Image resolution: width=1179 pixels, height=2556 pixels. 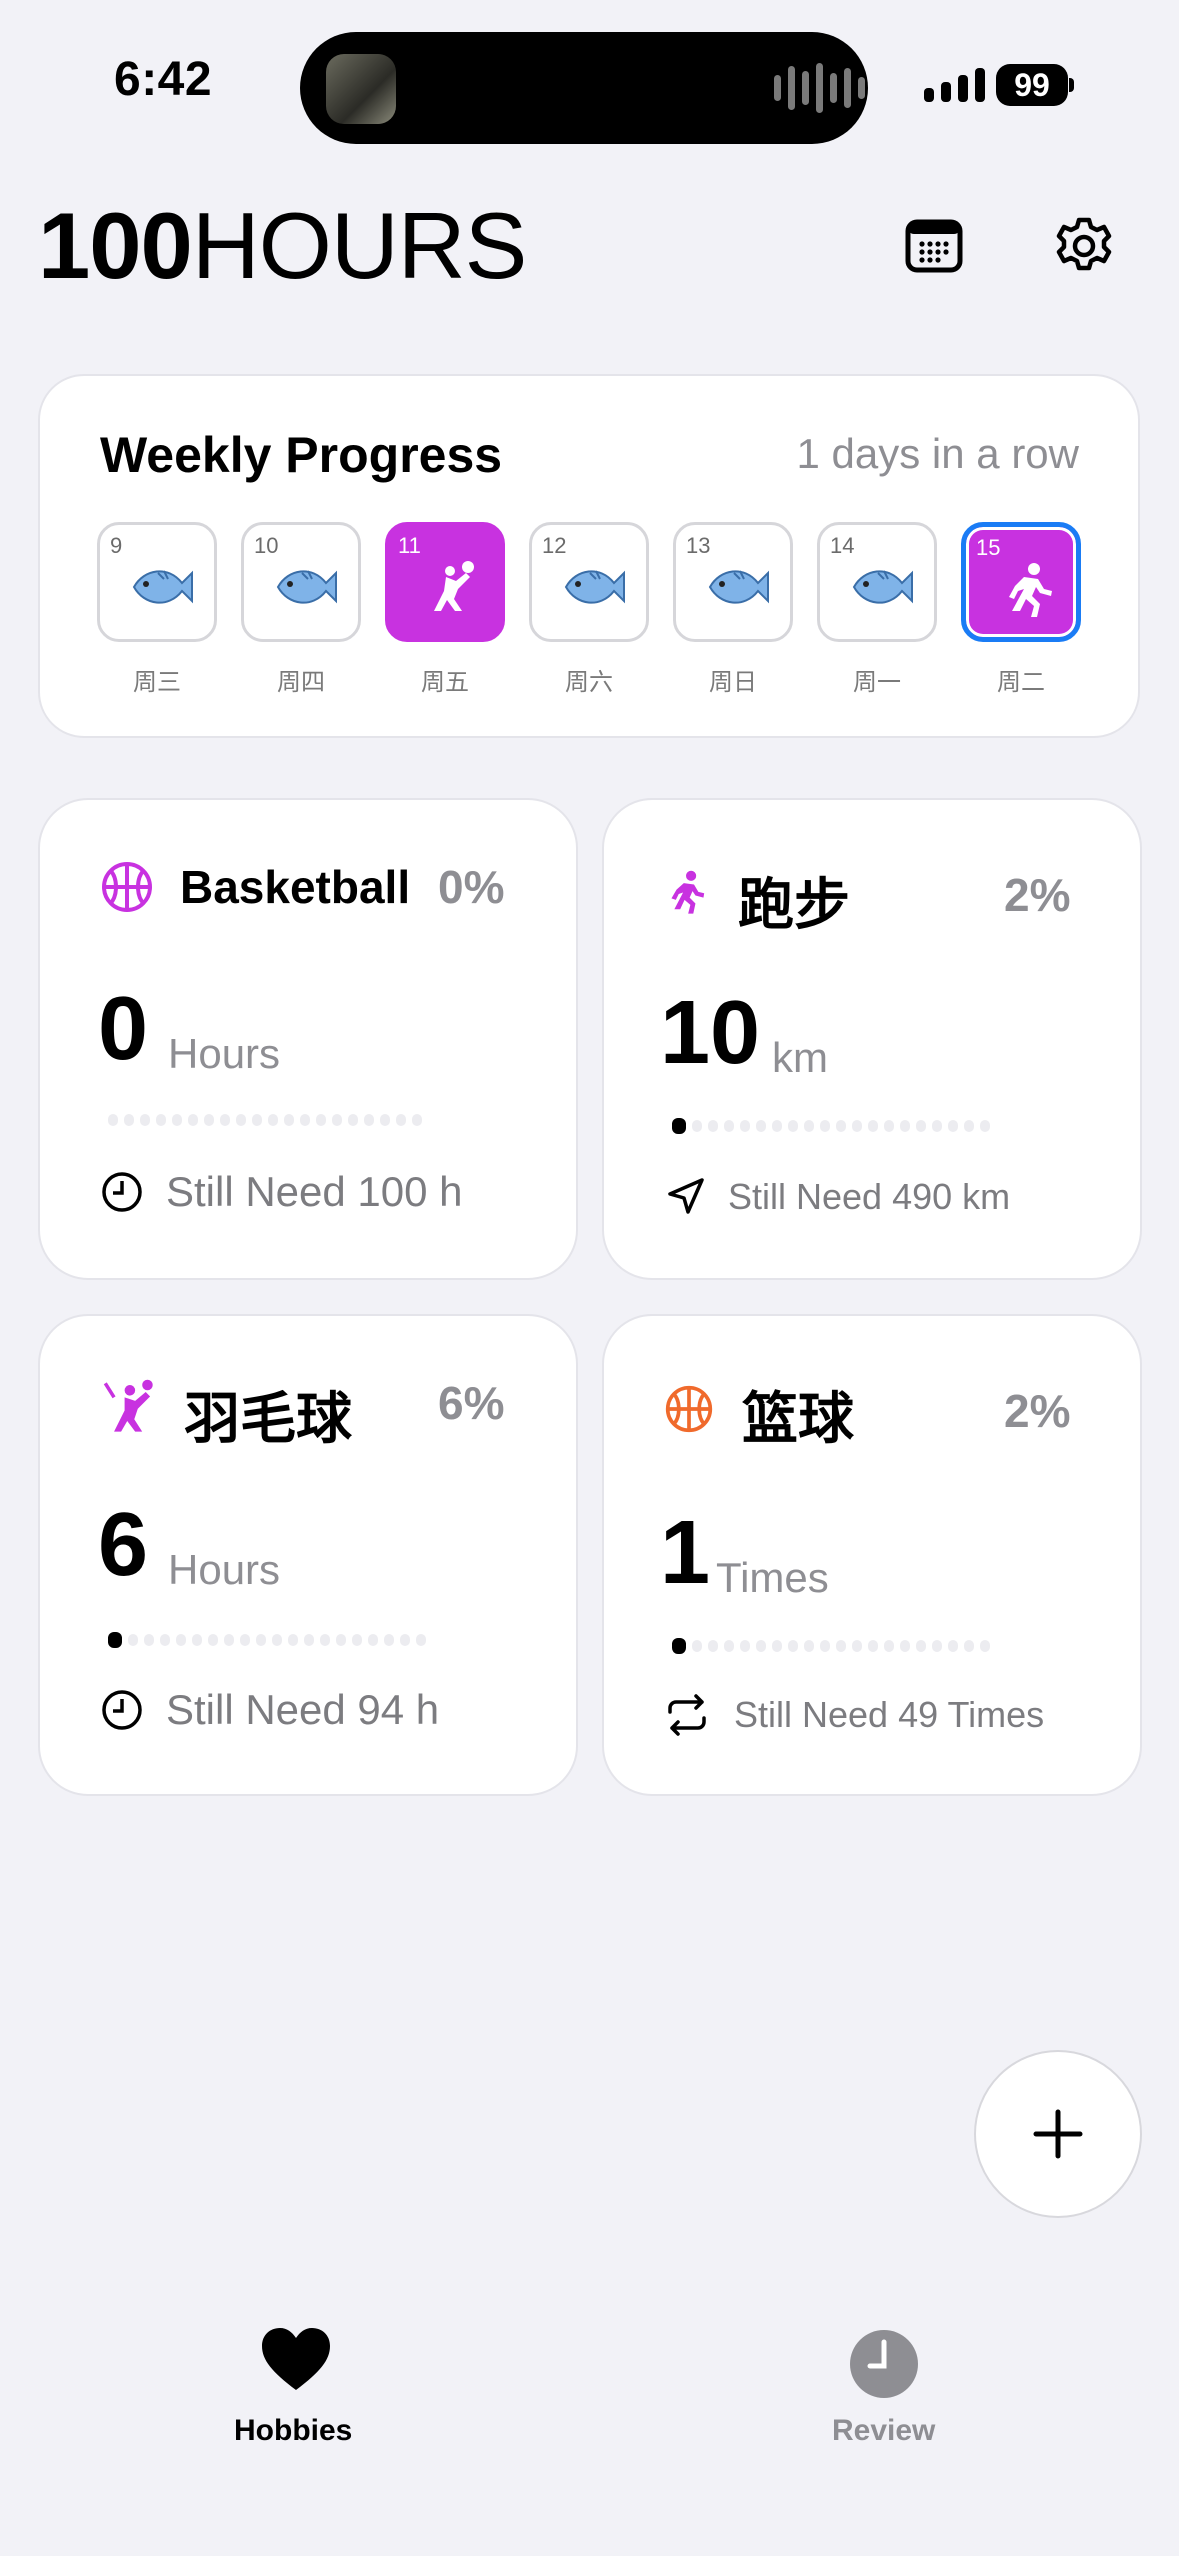 I want to click on location-arrow-icon, so click(x=686, y=1196).